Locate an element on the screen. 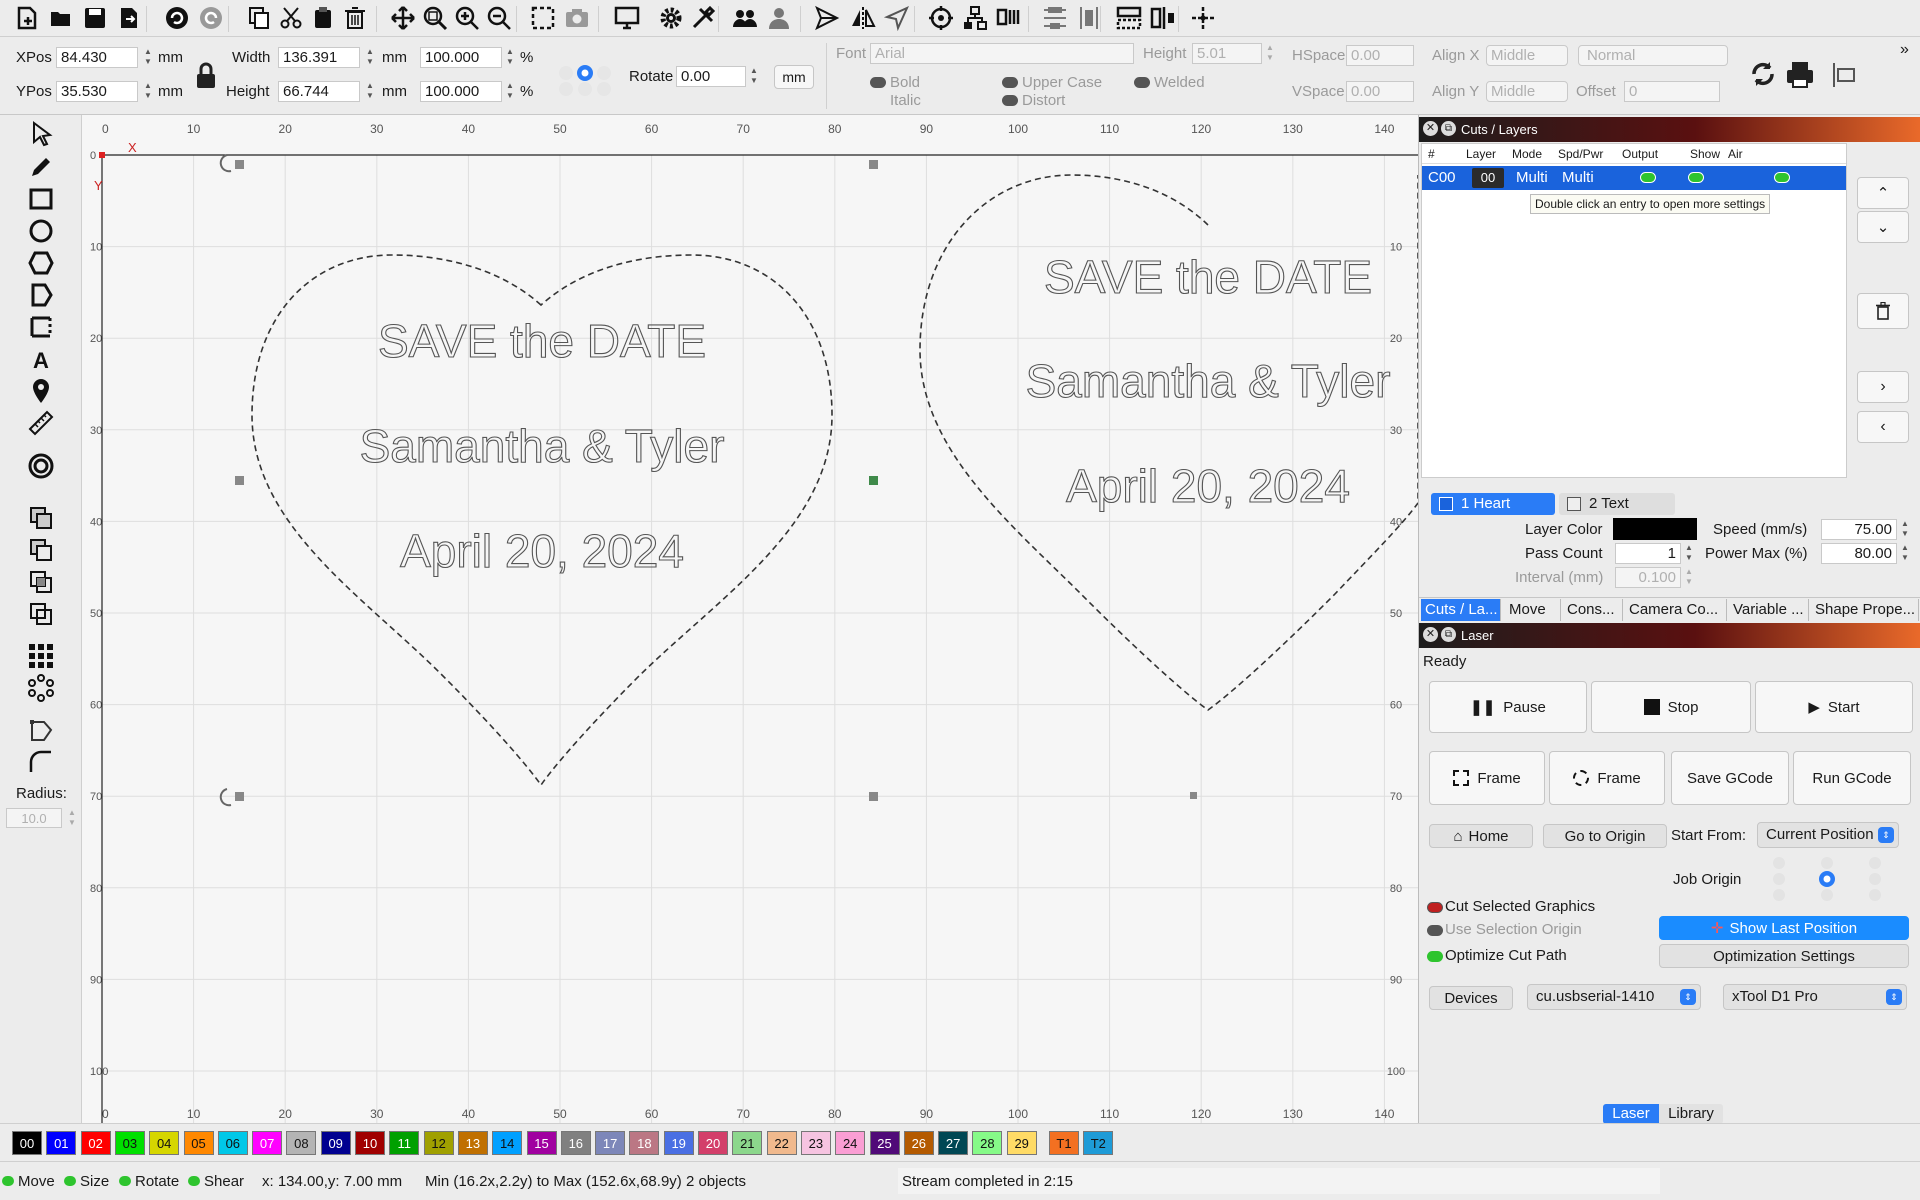  ypos-stepper: ▲ ▼ is located at coordinates (148, 92).